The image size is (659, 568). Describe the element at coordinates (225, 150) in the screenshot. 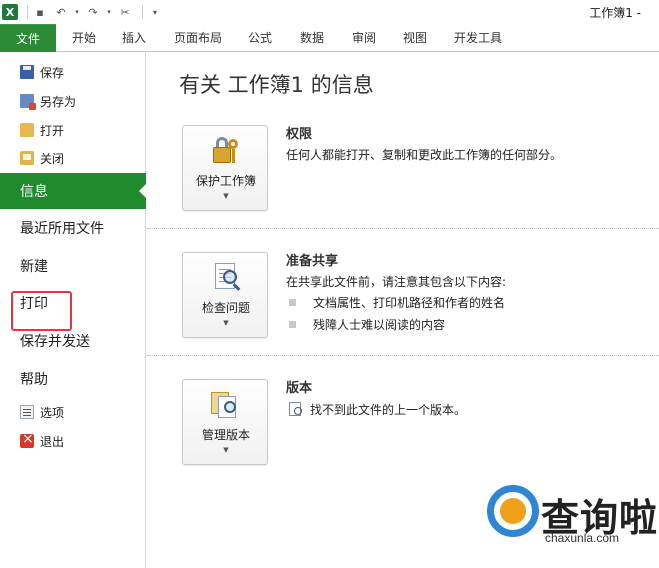

I see `lock-key-icon` at that location.